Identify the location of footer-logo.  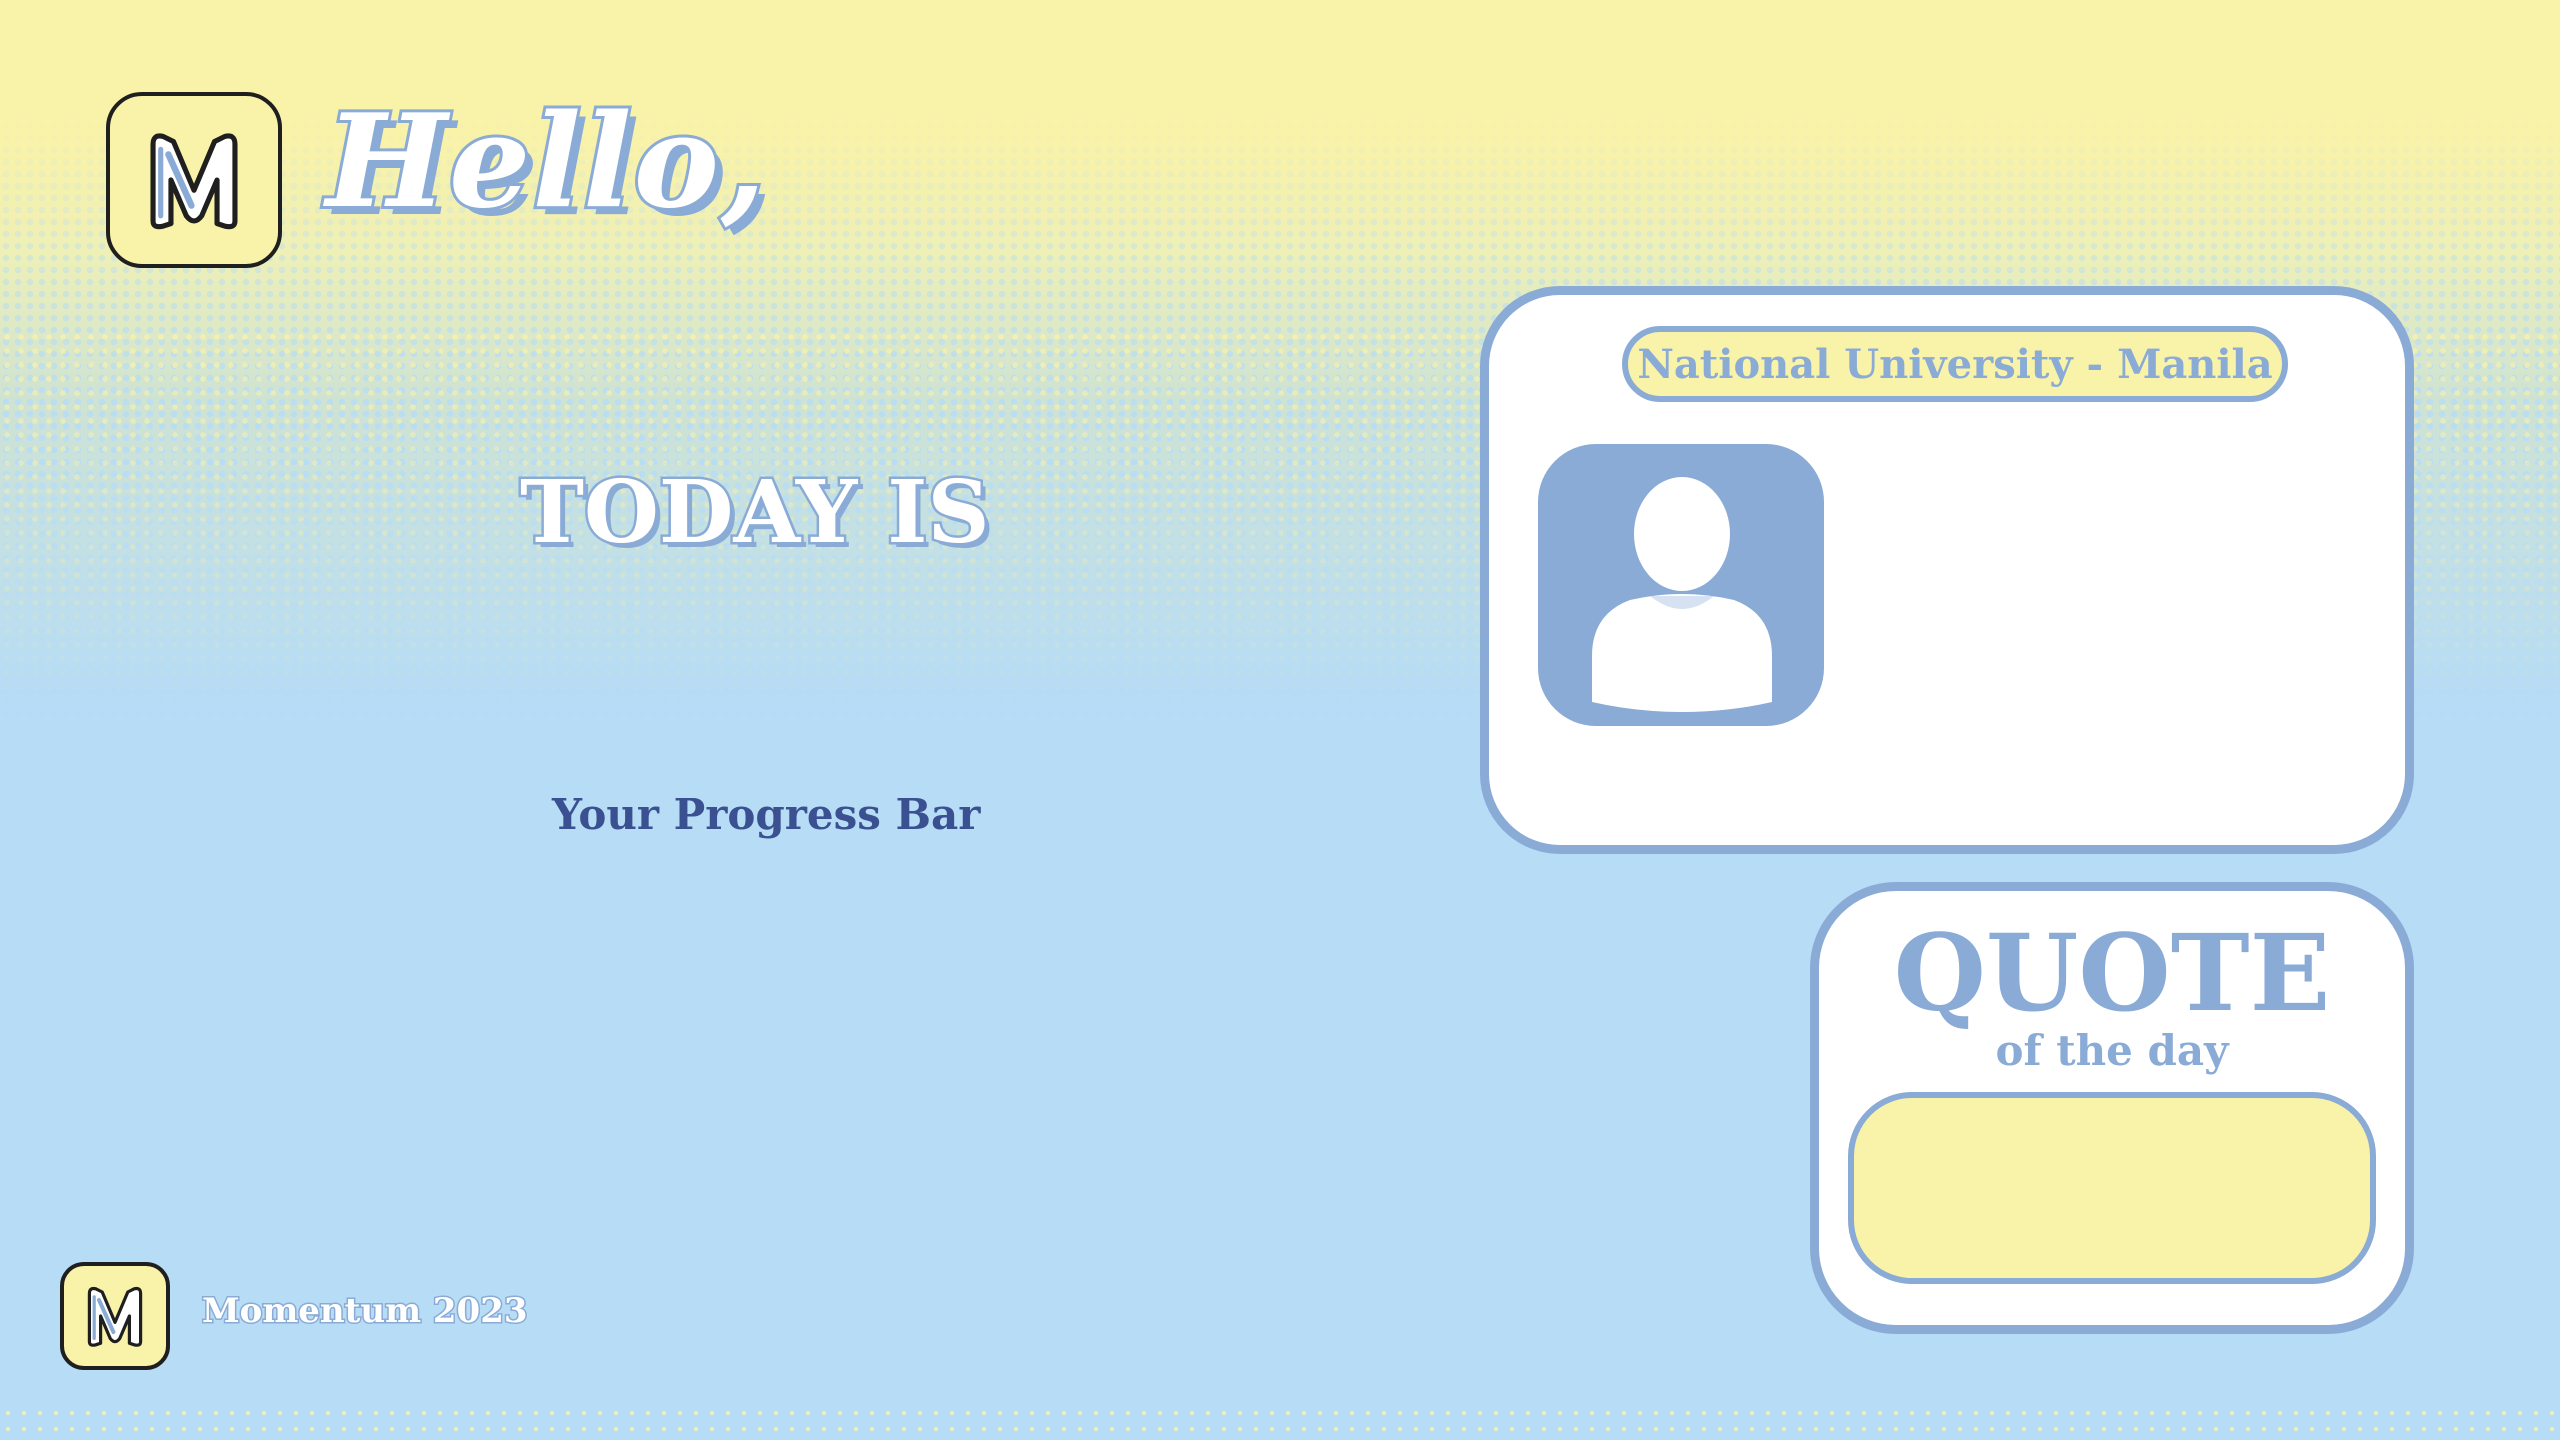
(115, 1316).